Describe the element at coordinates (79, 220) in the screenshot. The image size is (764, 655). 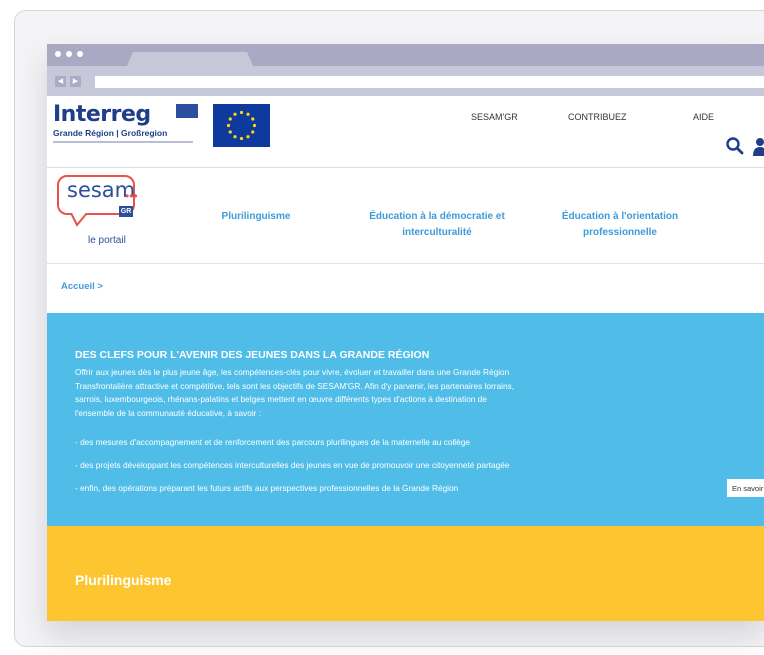
I see `sesam-logo-tail` at that location.